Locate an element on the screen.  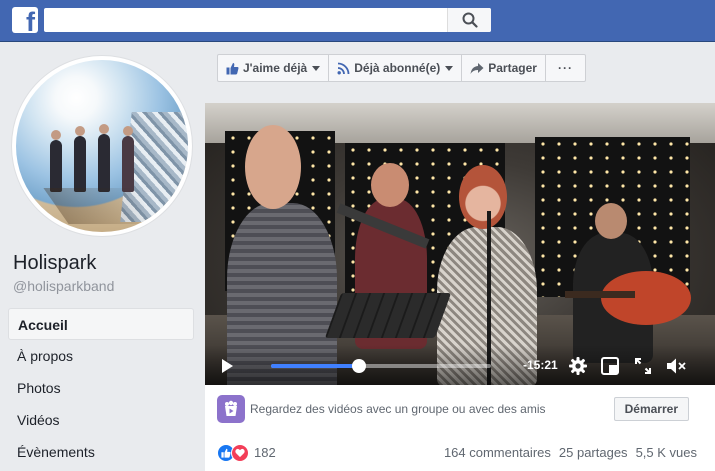
love-reaction-icon is located at coordinates (240, 453).